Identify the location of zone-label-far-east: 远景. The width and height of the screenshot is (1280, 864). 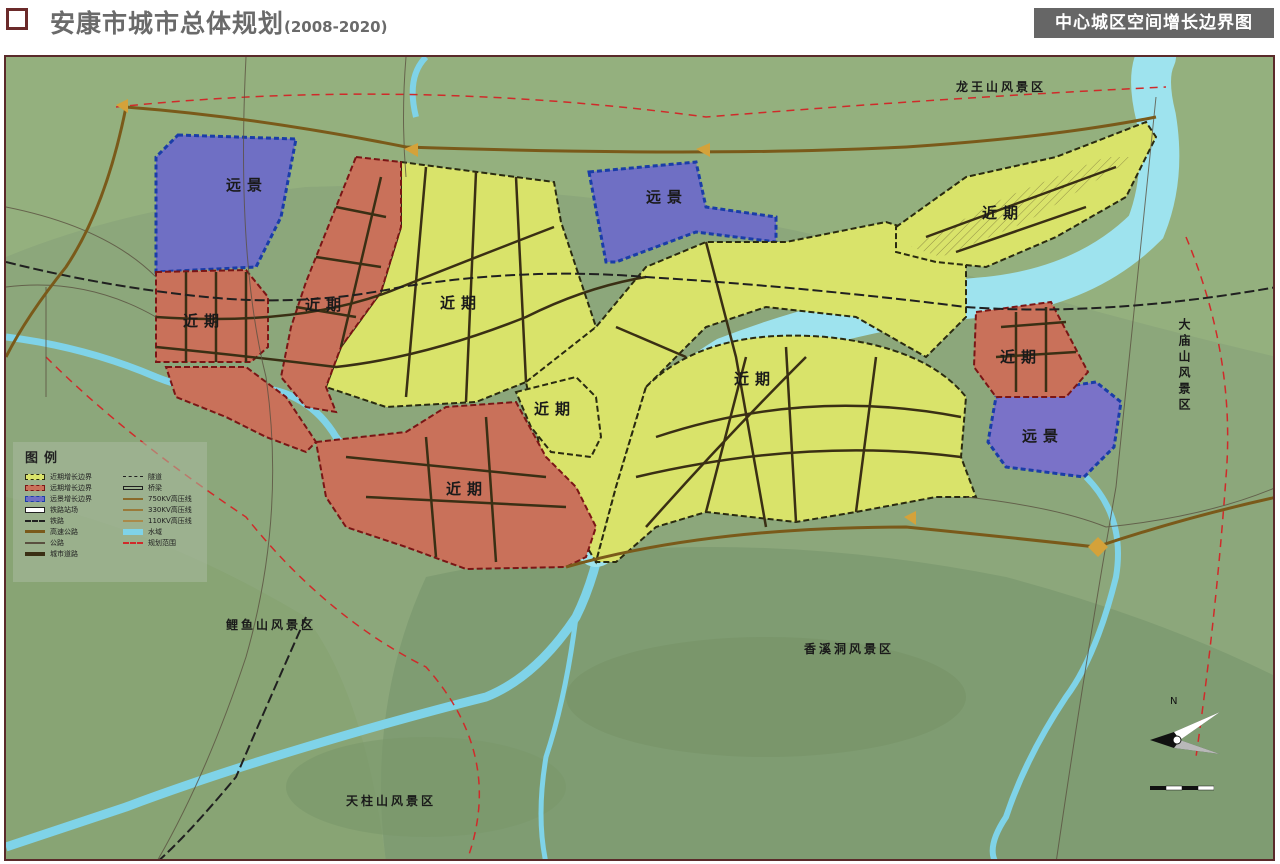
(1043, 436).